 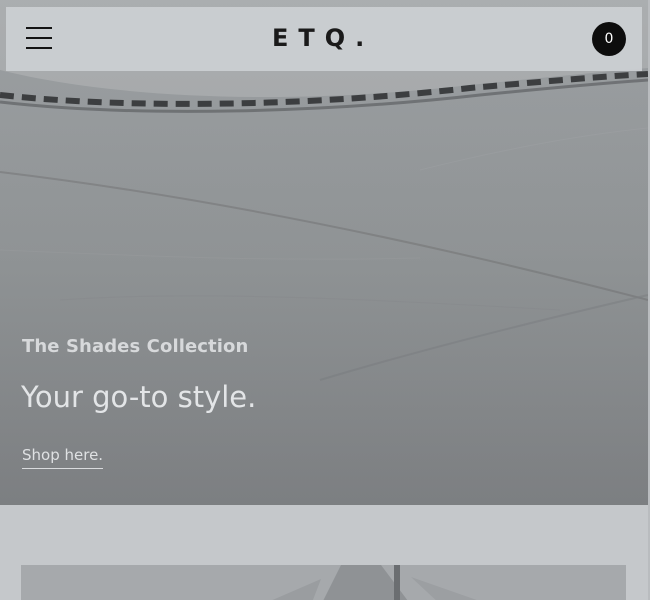 What do you see at coordinates (139, 397) in the screenshot?
I see `hero-headline: Your go-to style.` at bounding box center [139, 397].